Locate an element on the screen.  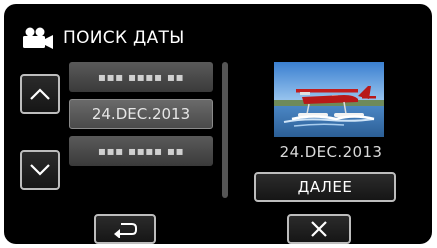
next-button: ДАЛЕЕ is located at coordinates (325, 187).